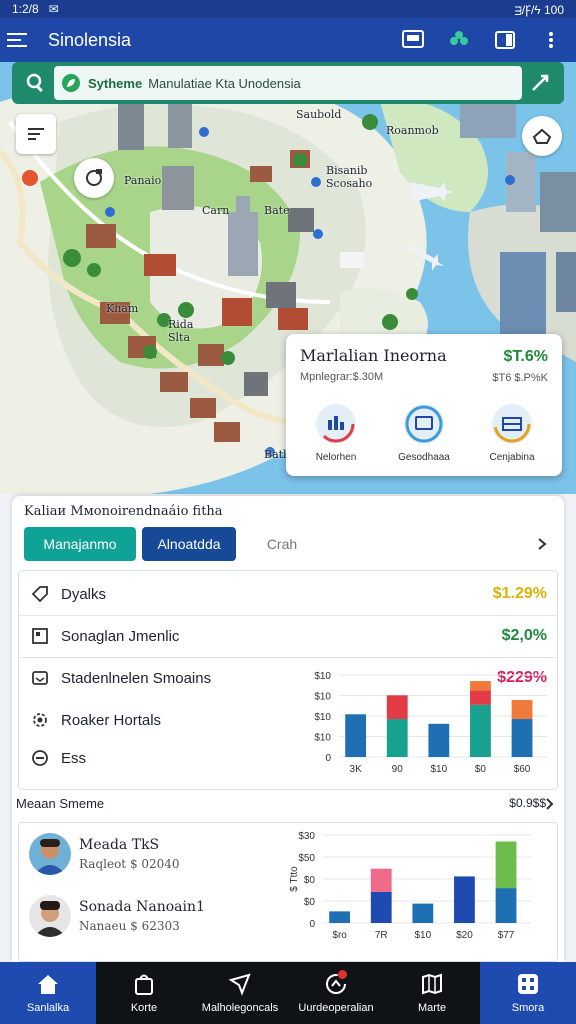 The image size is (576, 1024). What do you see at coordinates (142, 907) in the screenshot?
I see `person-name: Sonada Nanoain1` at bounding box center [142, 907].